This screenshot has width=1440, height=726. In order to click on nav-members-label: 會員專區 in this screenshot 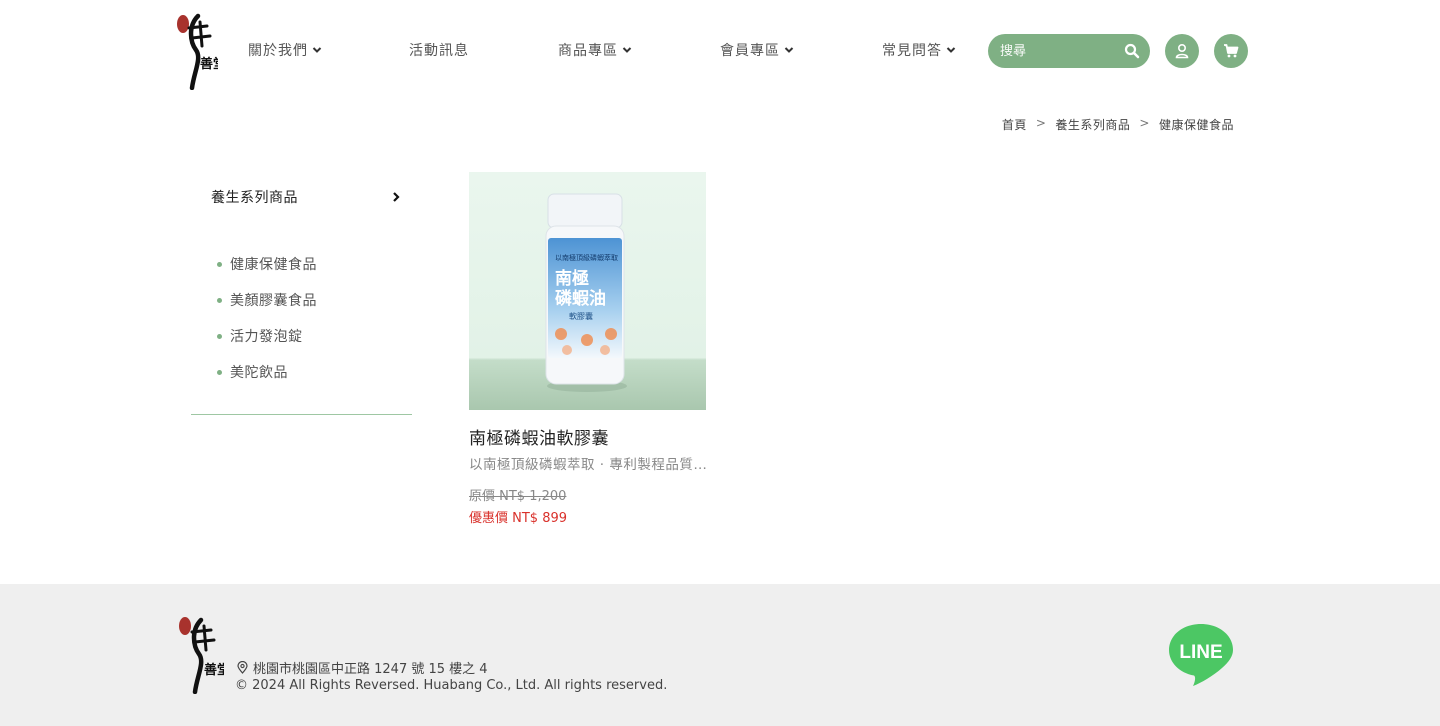, I will do `click(750, 51)`.